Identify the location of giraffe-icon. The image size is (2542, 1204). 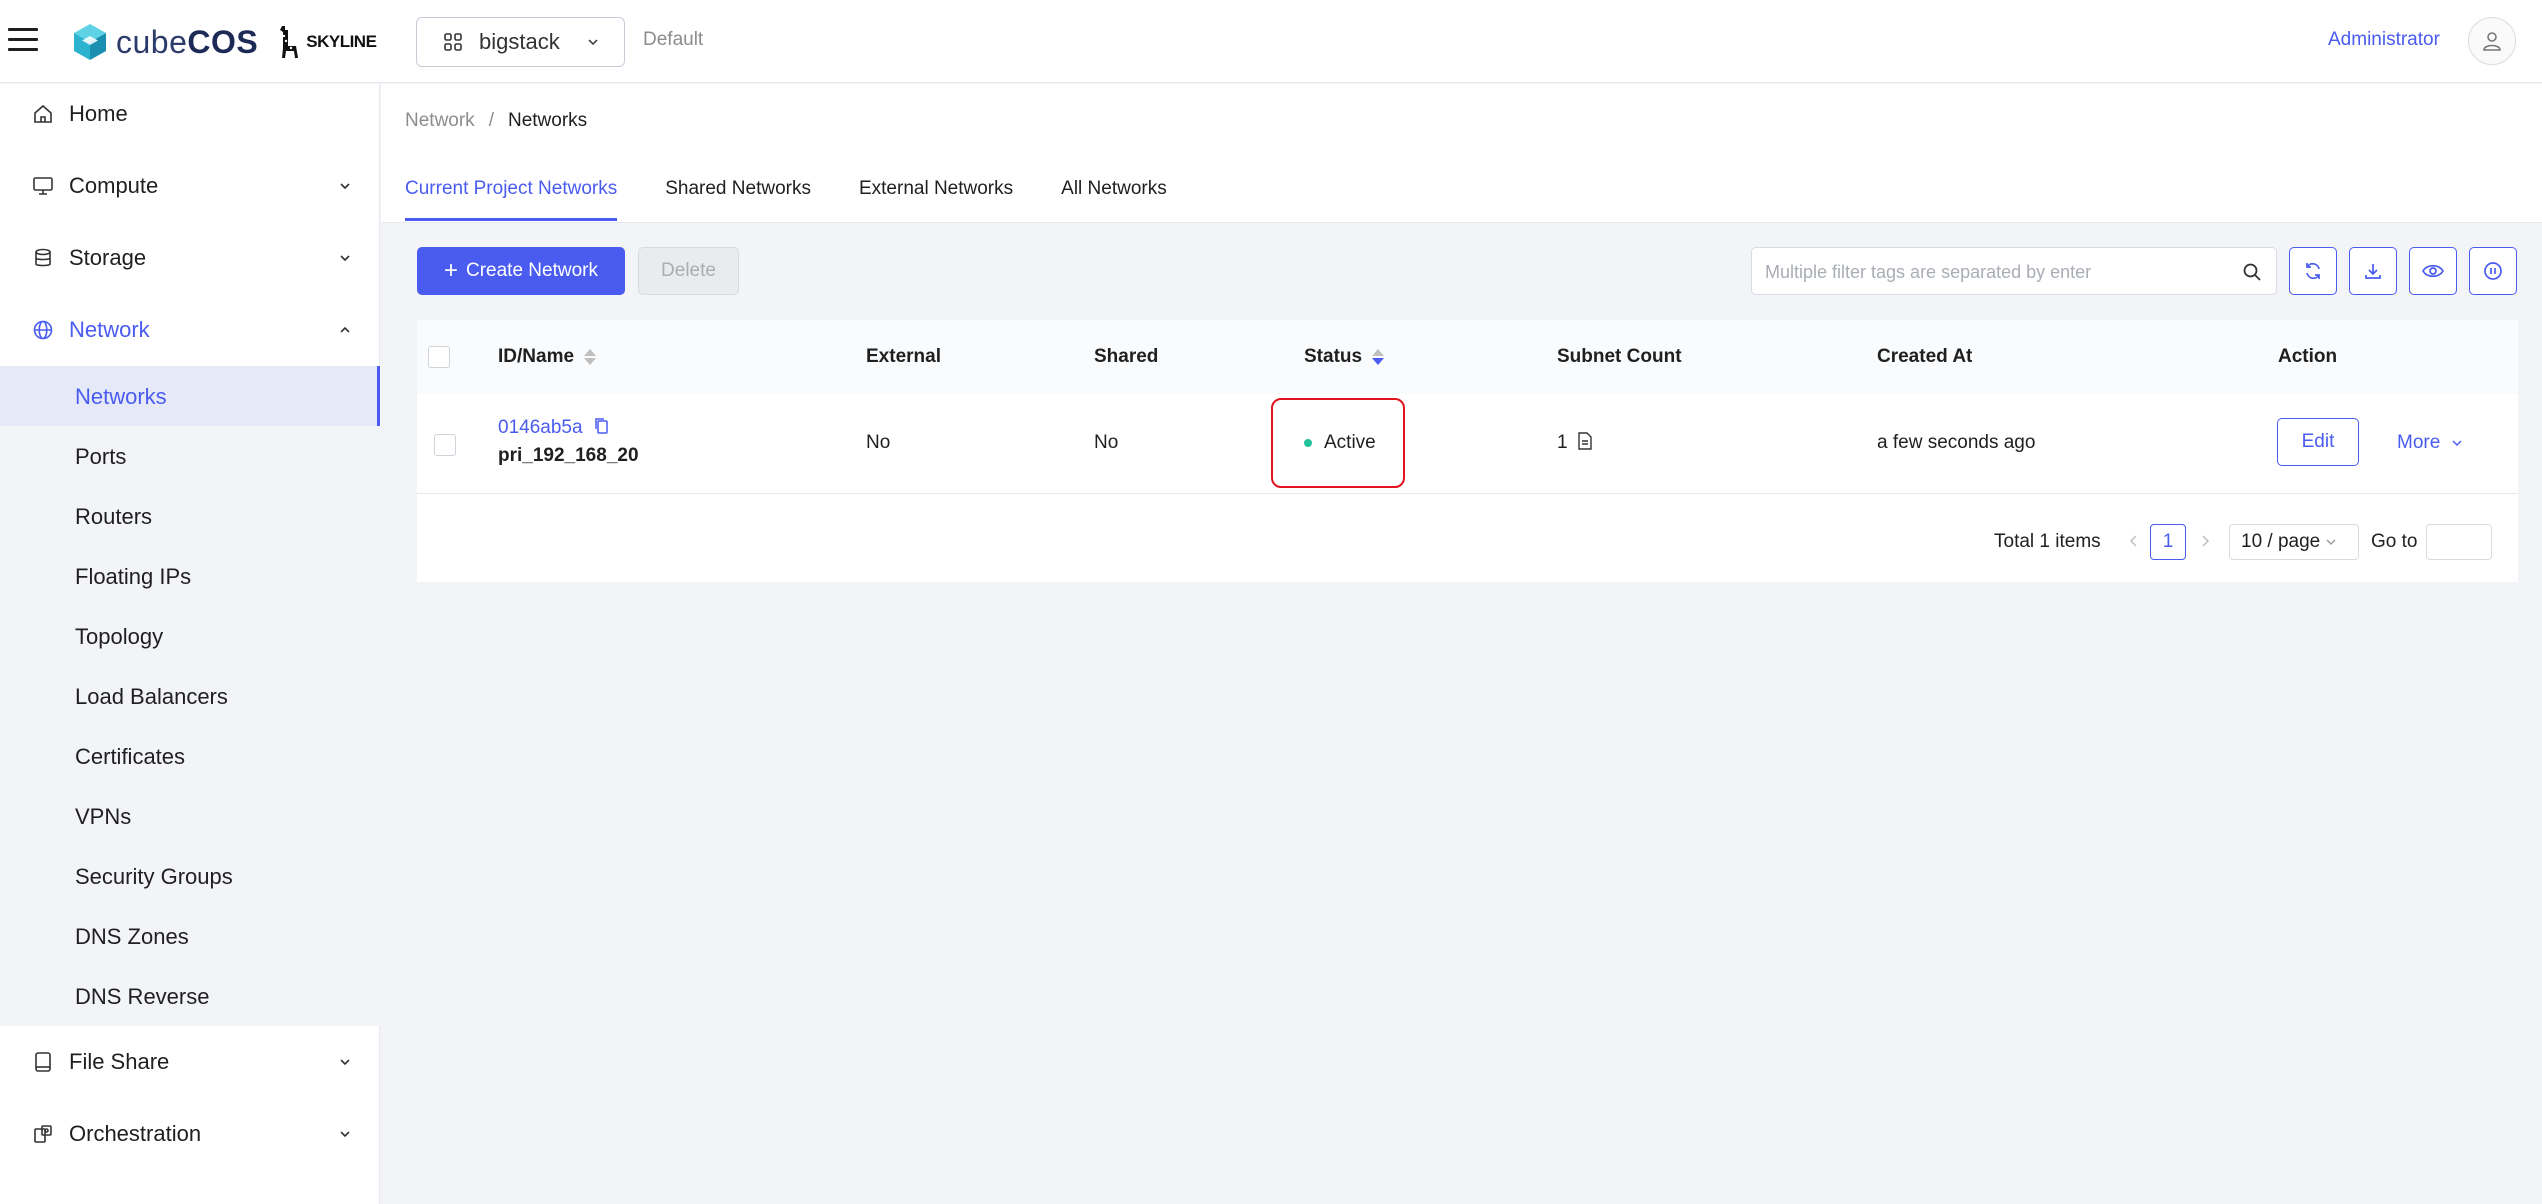
(289, 42).